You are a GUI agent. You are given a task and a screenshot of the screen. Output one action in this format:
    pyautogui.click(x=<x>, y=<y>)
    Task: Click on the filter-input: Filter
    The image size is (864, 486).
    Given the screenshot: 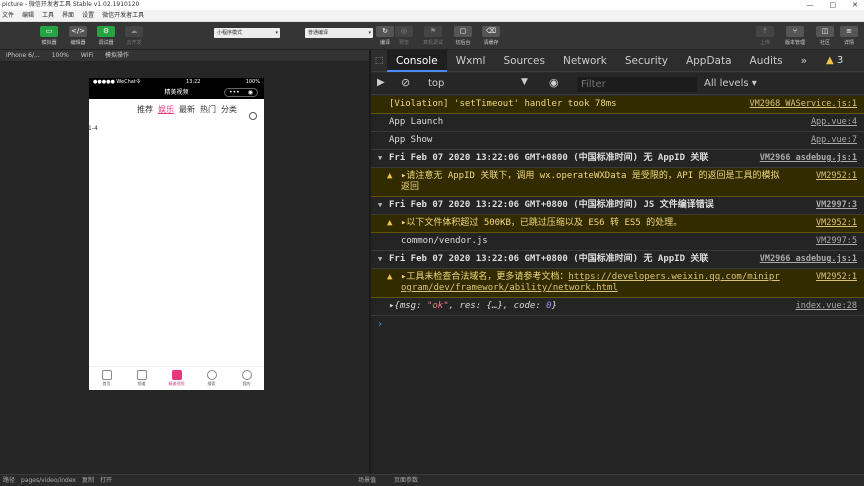 What is the action you would take?
    pyautogui.click(x=637, y=84)
    